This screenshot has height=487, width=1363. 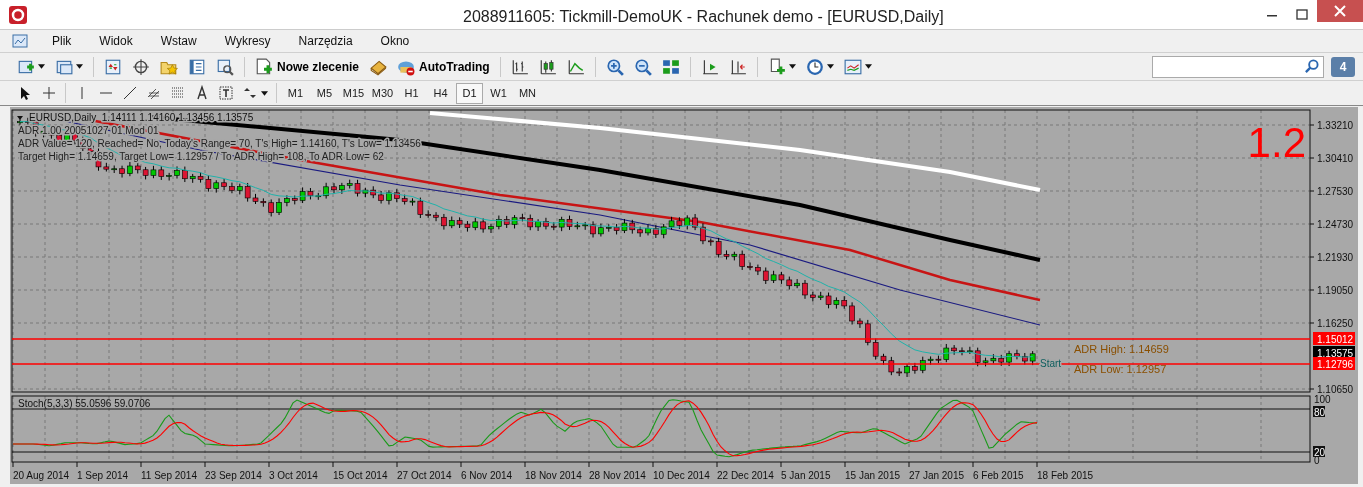 What do you see at coordinates (141, 66) in the screenshot?
I see `crosshair-icon` at bounding box center [141, 66].